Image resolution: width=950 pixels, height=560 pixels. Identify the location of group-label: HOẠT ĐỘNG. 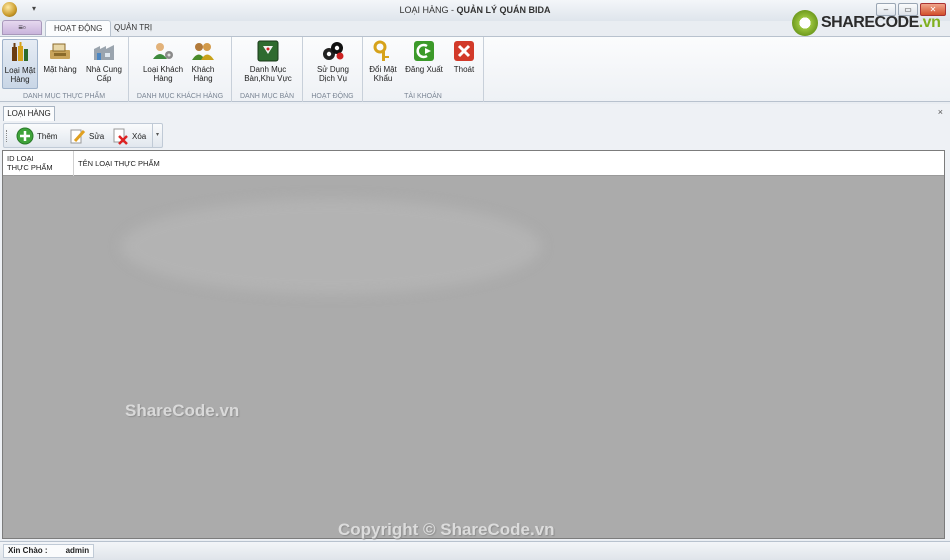
(332, 96).